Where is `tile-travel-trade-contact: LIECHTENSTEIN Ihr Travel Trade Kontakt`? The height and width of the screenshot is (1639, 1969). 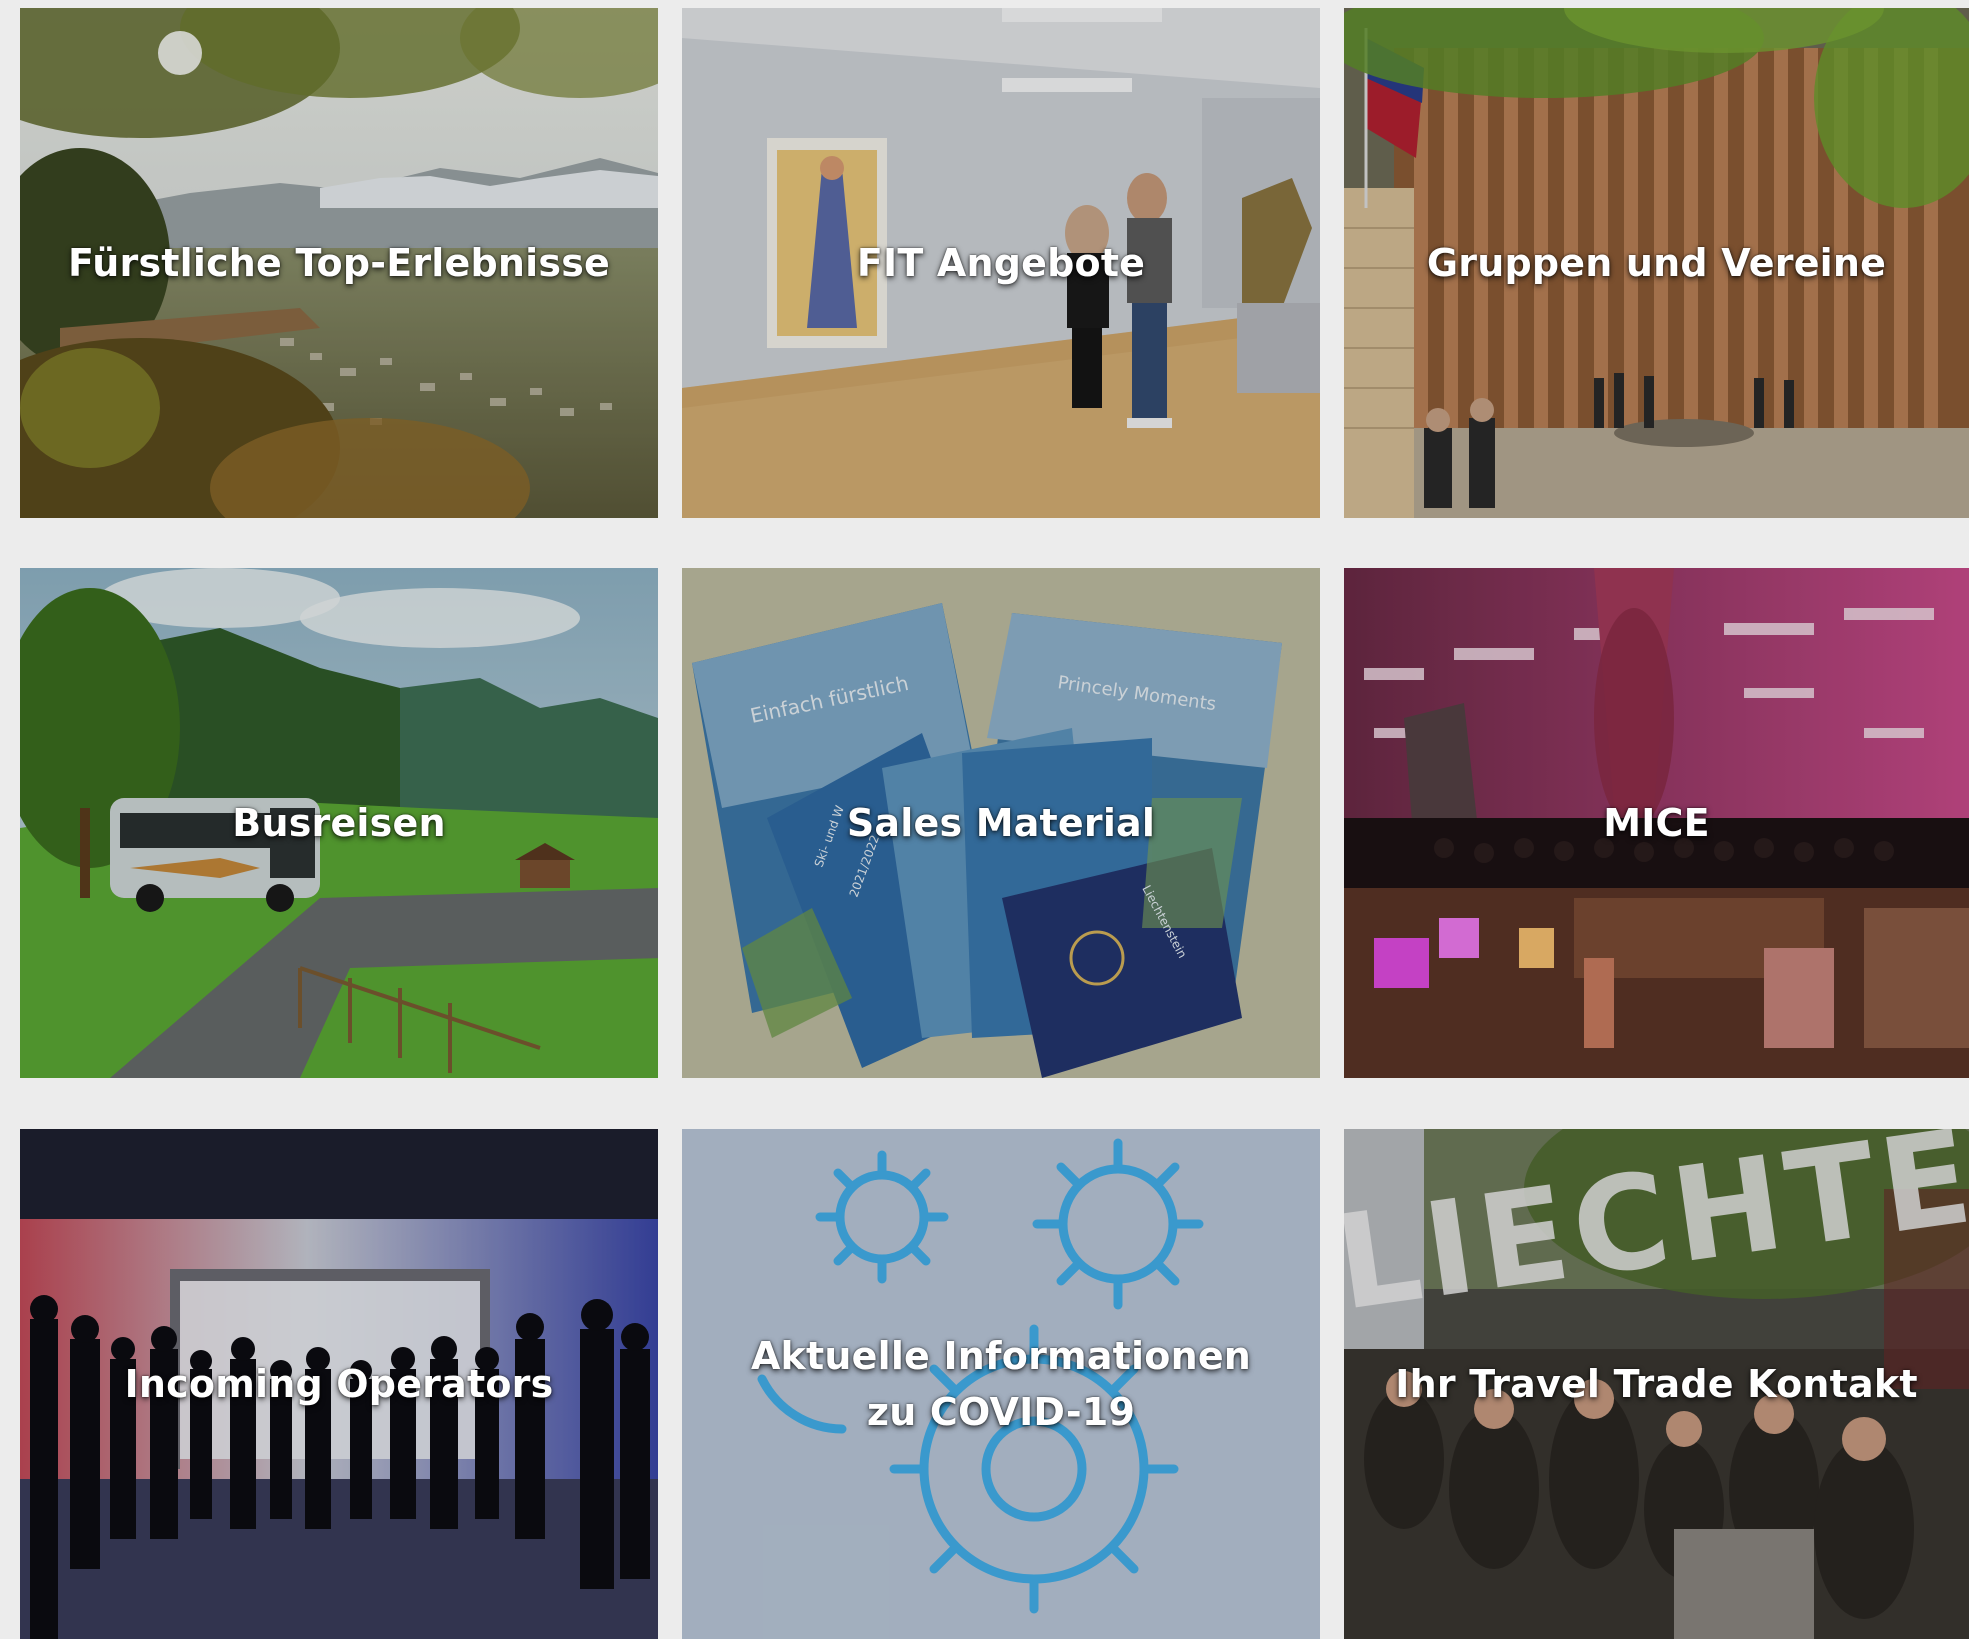
tile-travel-trade-contact: LIECHTENSTEIN Ihr Travel Trade Kontakt is located at coordinates (1656, 1384).